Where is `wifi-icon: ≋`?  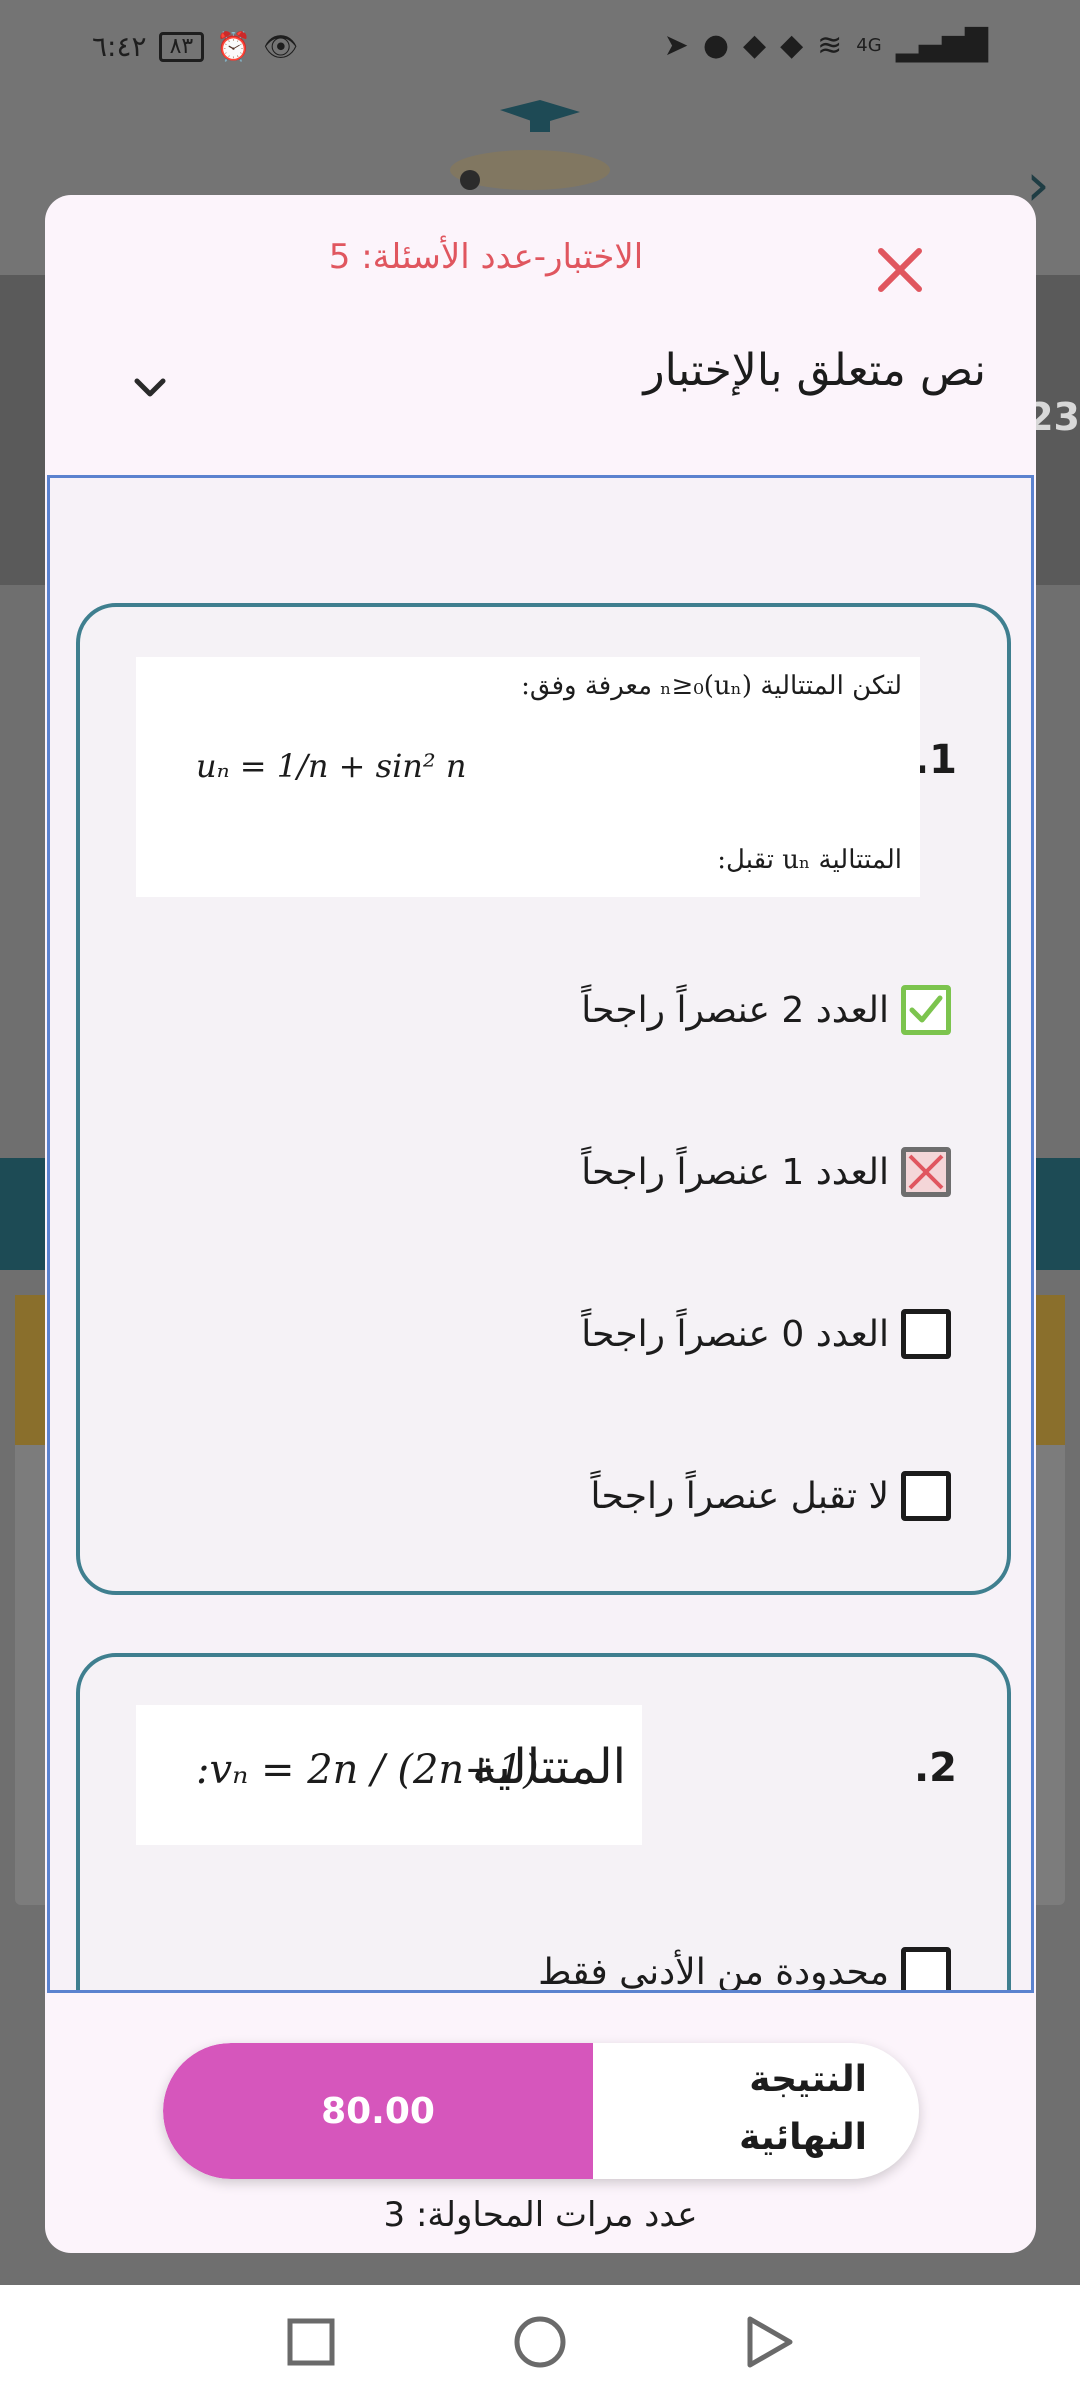 wifi-icon: ≋ is located at coordinates (830, 45).